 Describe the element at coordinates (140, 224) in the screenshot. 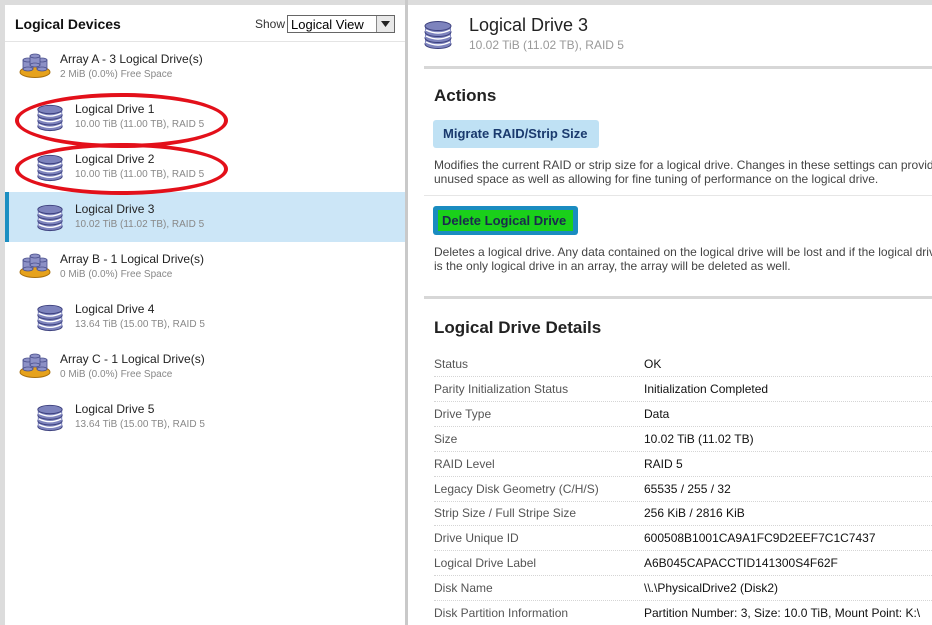

I see `item-subtitle: 10.02 TiB (11.02 TB), RAID 5` at that location.